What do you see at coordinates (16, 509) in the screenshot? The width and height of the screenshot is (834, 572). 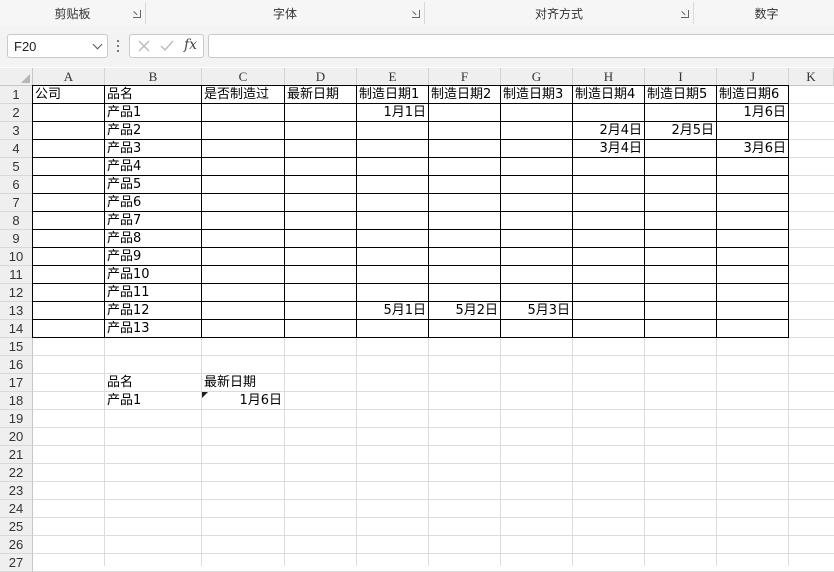 I see `row-header-24: 24` at bounding box center [16, 509].